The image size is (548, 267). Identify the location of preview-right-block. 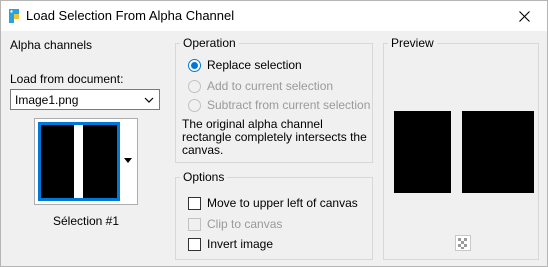
(498, 152).